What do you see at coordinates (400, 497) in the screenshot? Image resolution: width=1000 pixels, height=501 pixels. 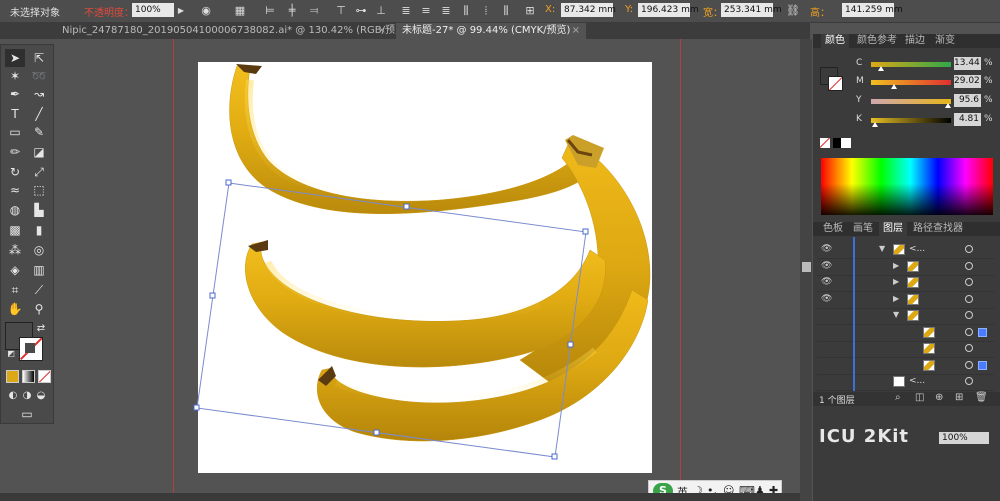 I see `bottom-status-bar` at bounding box center [400, 497].